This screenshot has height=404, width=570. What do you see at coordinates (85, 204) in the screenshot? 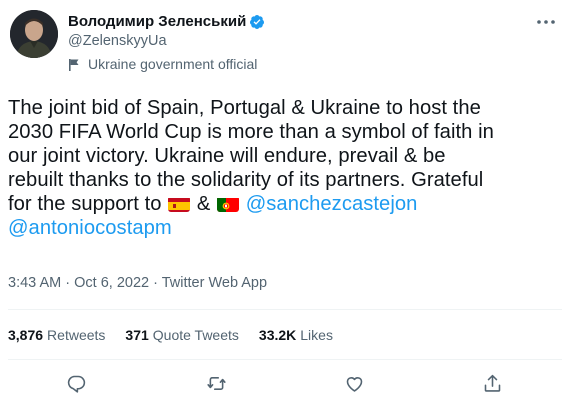
I see `tweet-text-fragment: for the support to` at bounding box center [85, 204].